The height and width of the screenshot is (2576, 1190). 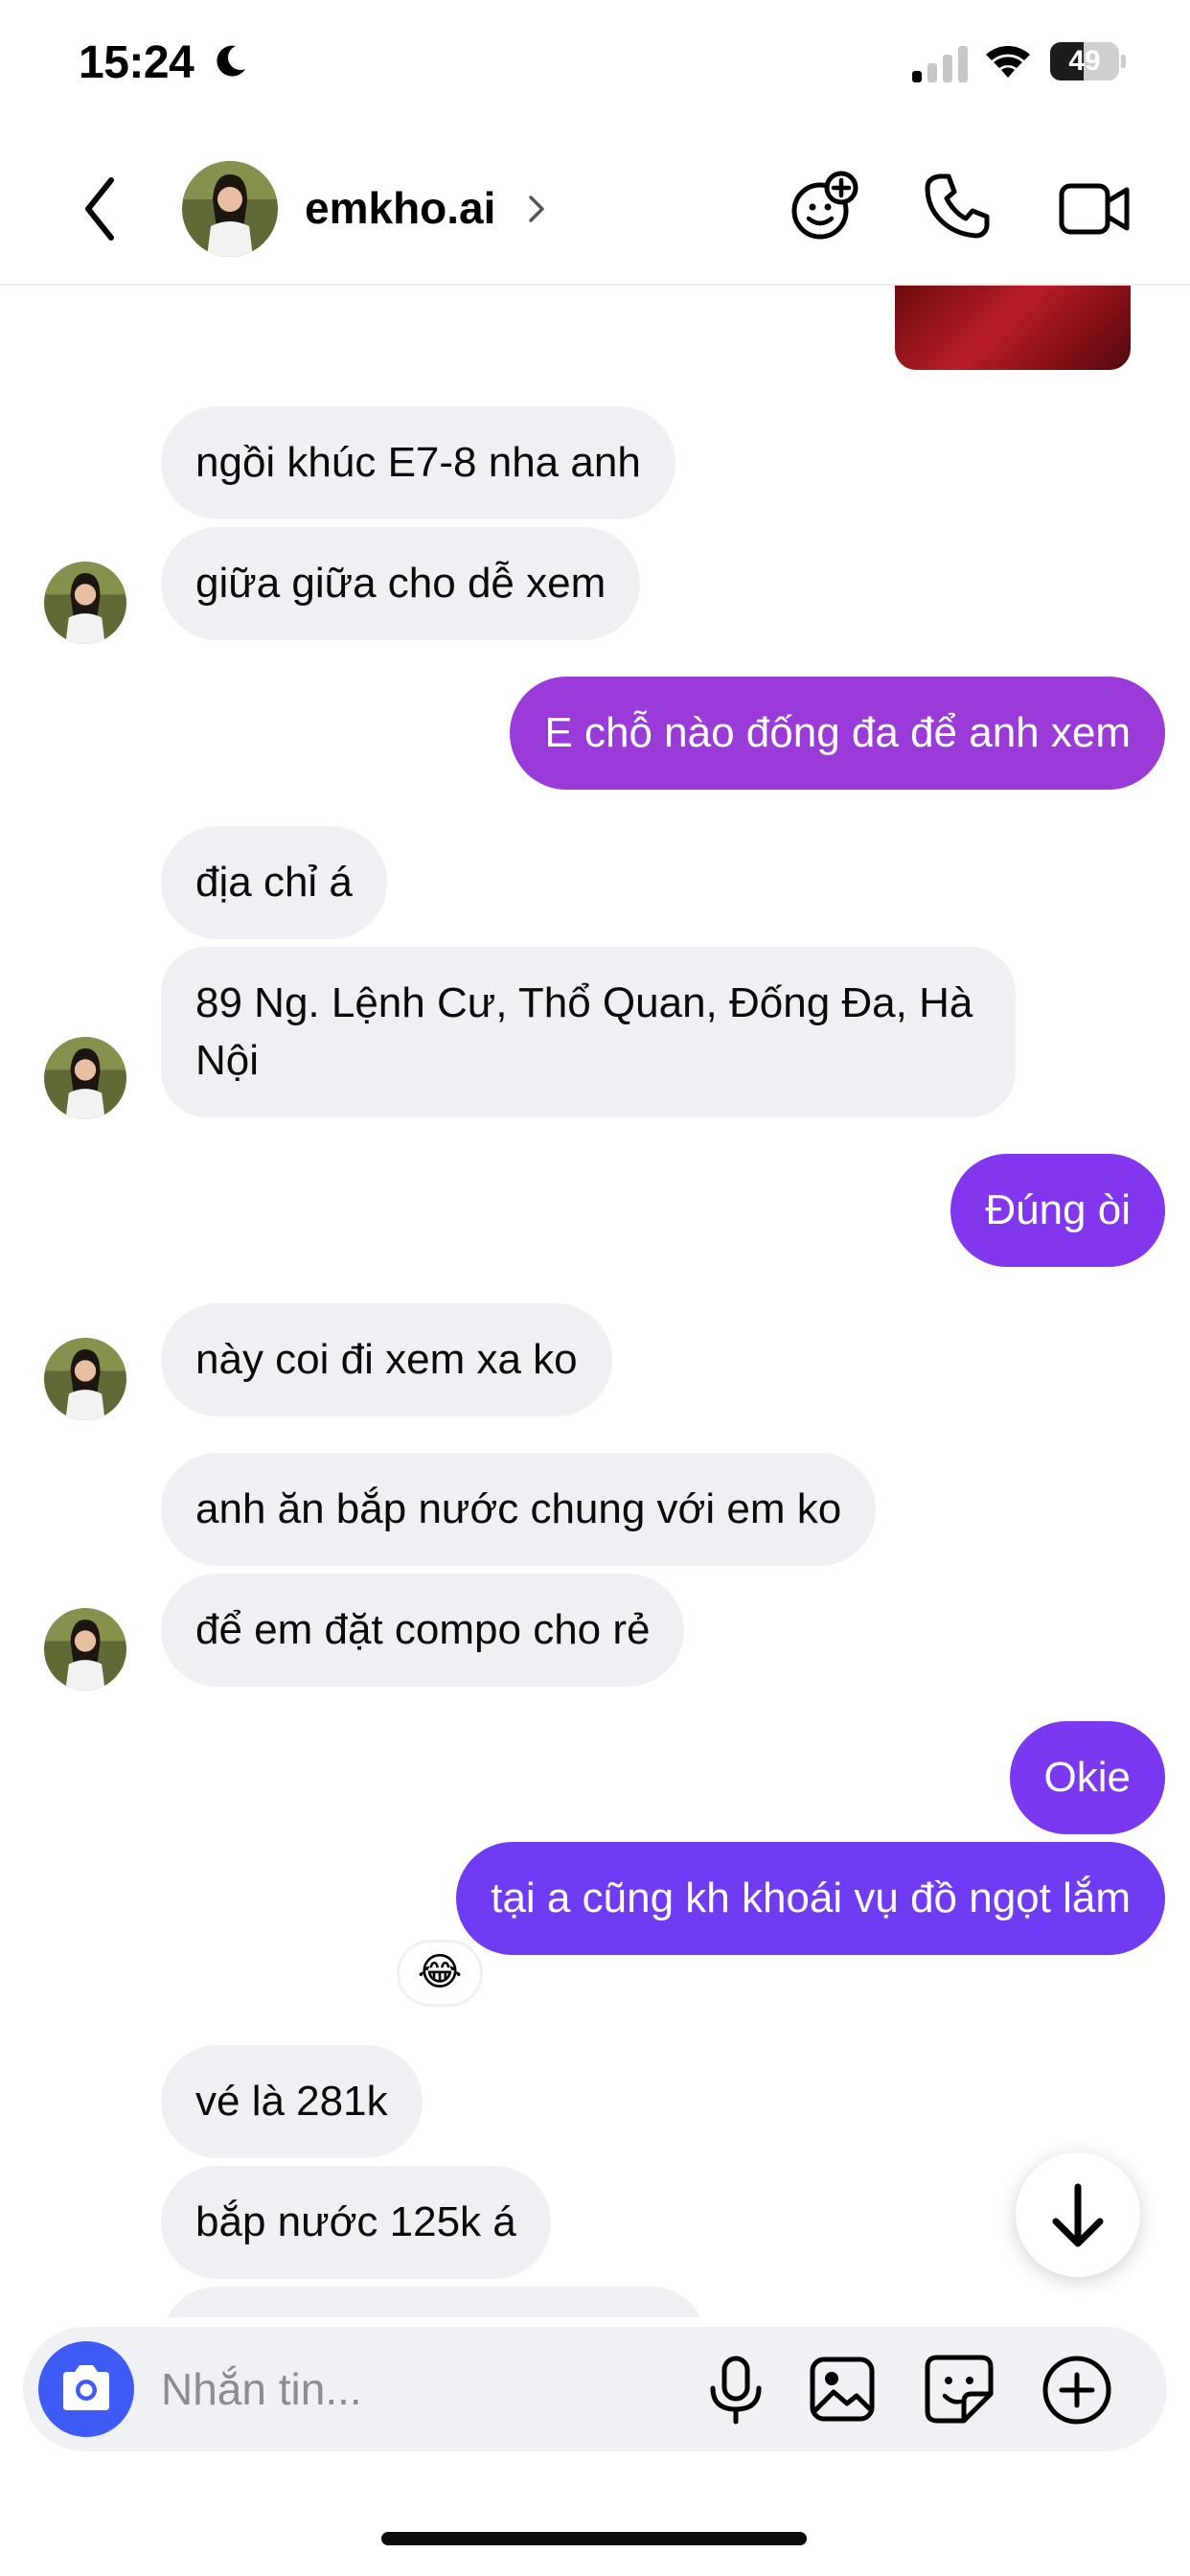 What do you see at coordinates (842, 2389) in the screenshot?
I see `gallery-button` at bounding box center [842, 2389].